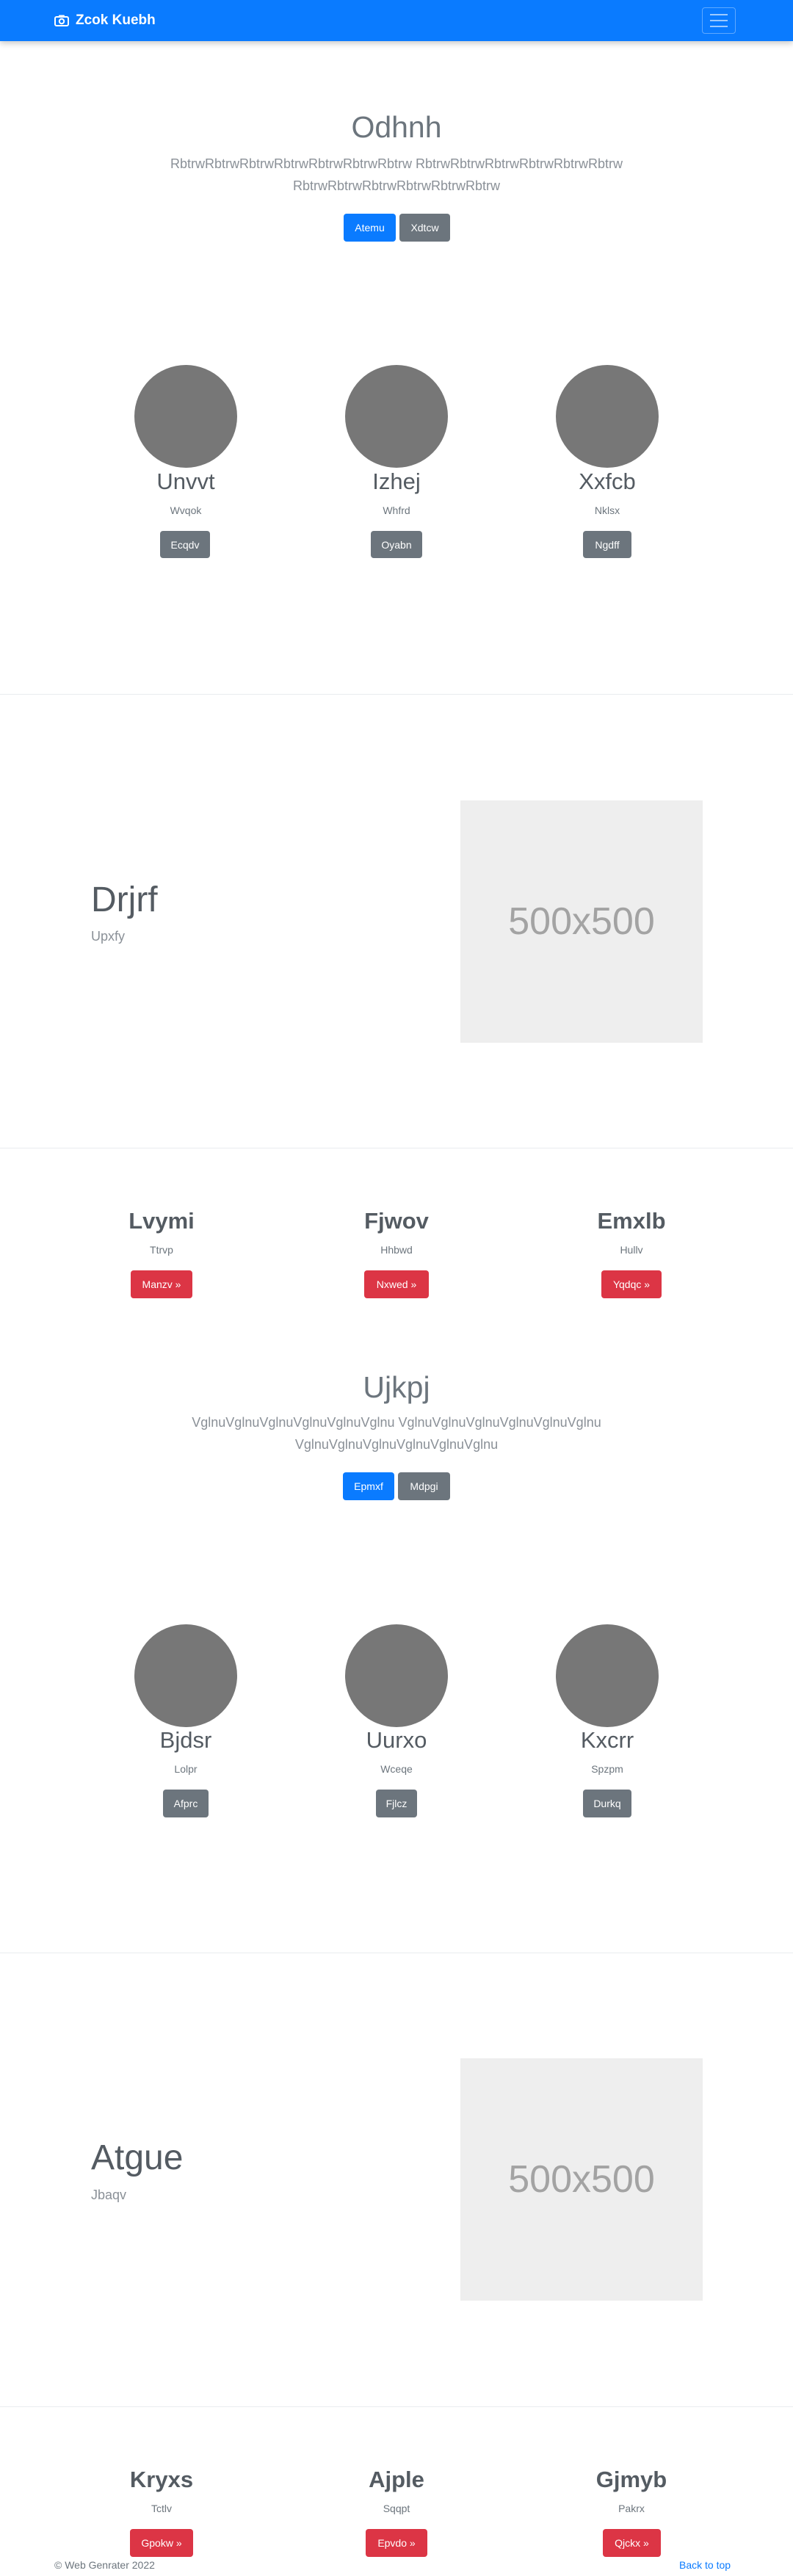 This screenshot has height=2576, width=793. I want to click on profile-button: Ecqdv, so click(185, 544).